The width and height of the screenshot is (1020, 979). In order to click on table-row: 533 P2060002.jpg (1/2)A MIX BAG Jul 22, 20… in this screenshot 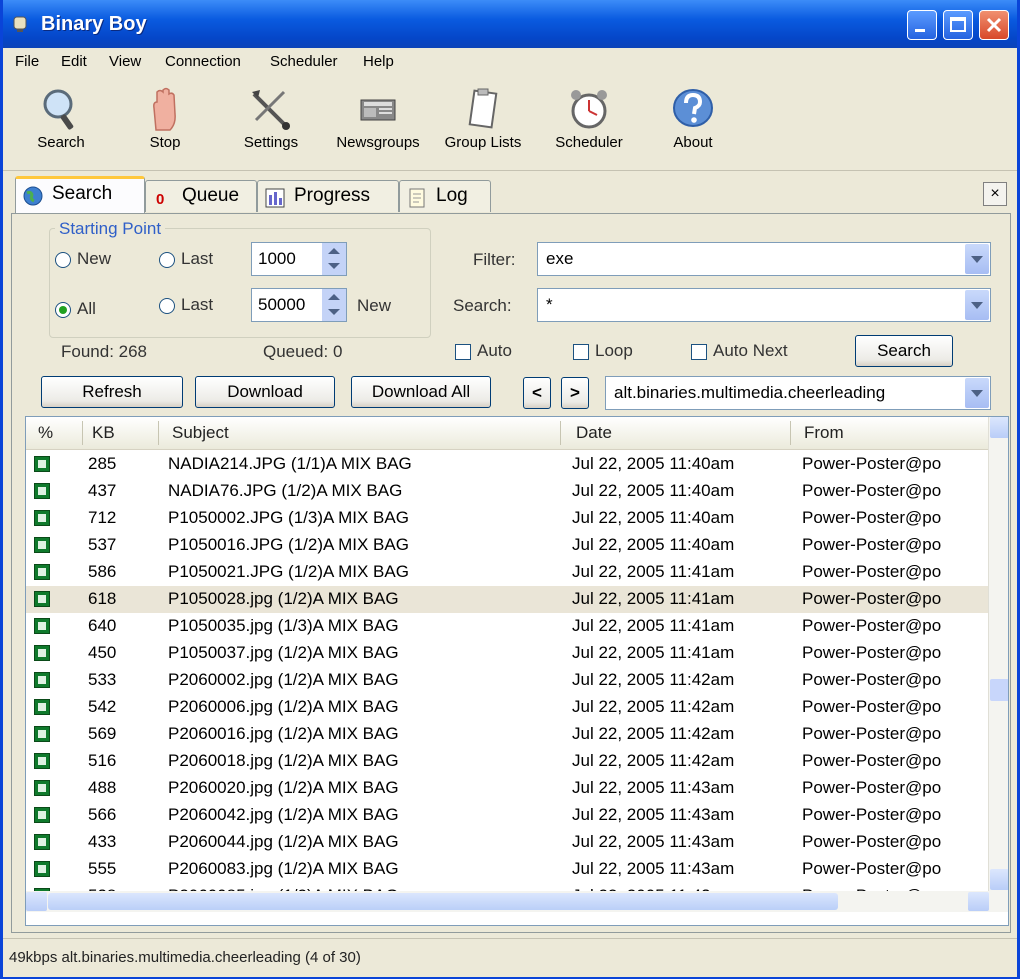, I will do `click(507, 680)`.